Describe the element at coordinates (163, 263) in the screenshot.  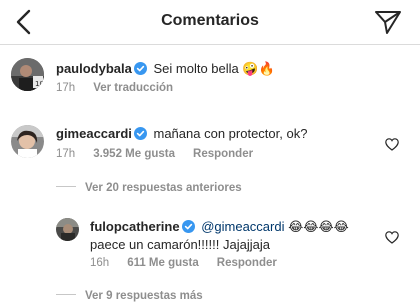
I see `likes-count: 611 Me gusta` at that location.